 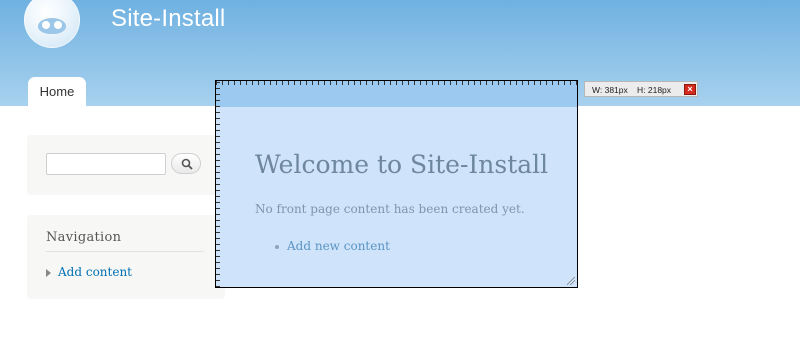 I want to click on site-name: Site-Install, so click(x=168, y=19).